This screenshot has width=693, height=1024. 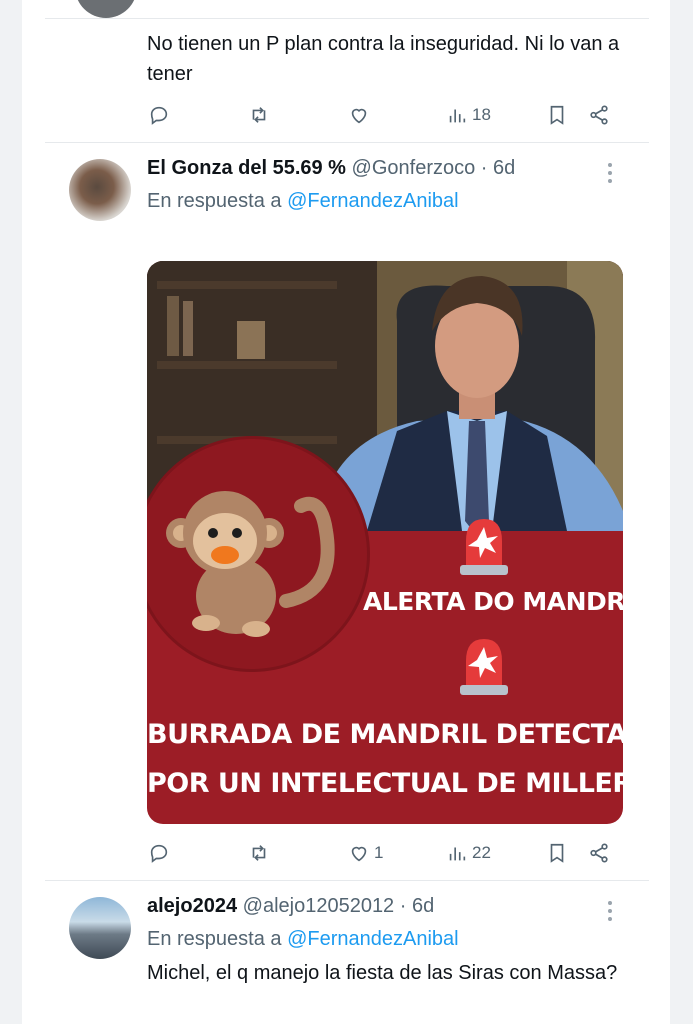 I want to click on handle: @alejo12052012, so click(x=319, y=906).